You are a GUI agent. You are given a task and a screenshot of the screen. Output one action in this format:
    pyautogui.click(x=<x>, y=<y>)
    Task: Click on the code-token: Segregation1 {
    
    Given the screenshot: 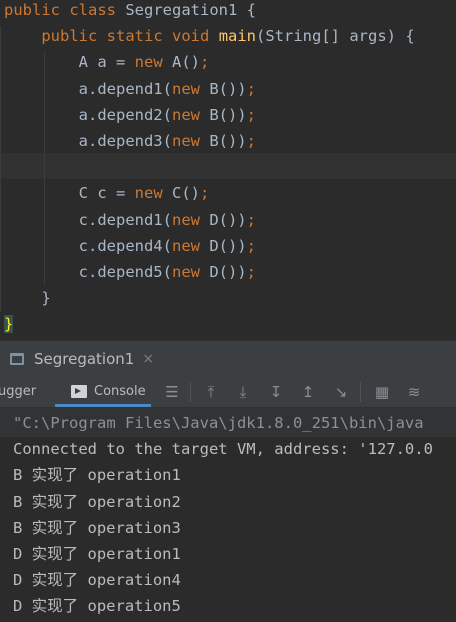 What is the action you would take?
    pyautogui.click(x=186, y=10)
    